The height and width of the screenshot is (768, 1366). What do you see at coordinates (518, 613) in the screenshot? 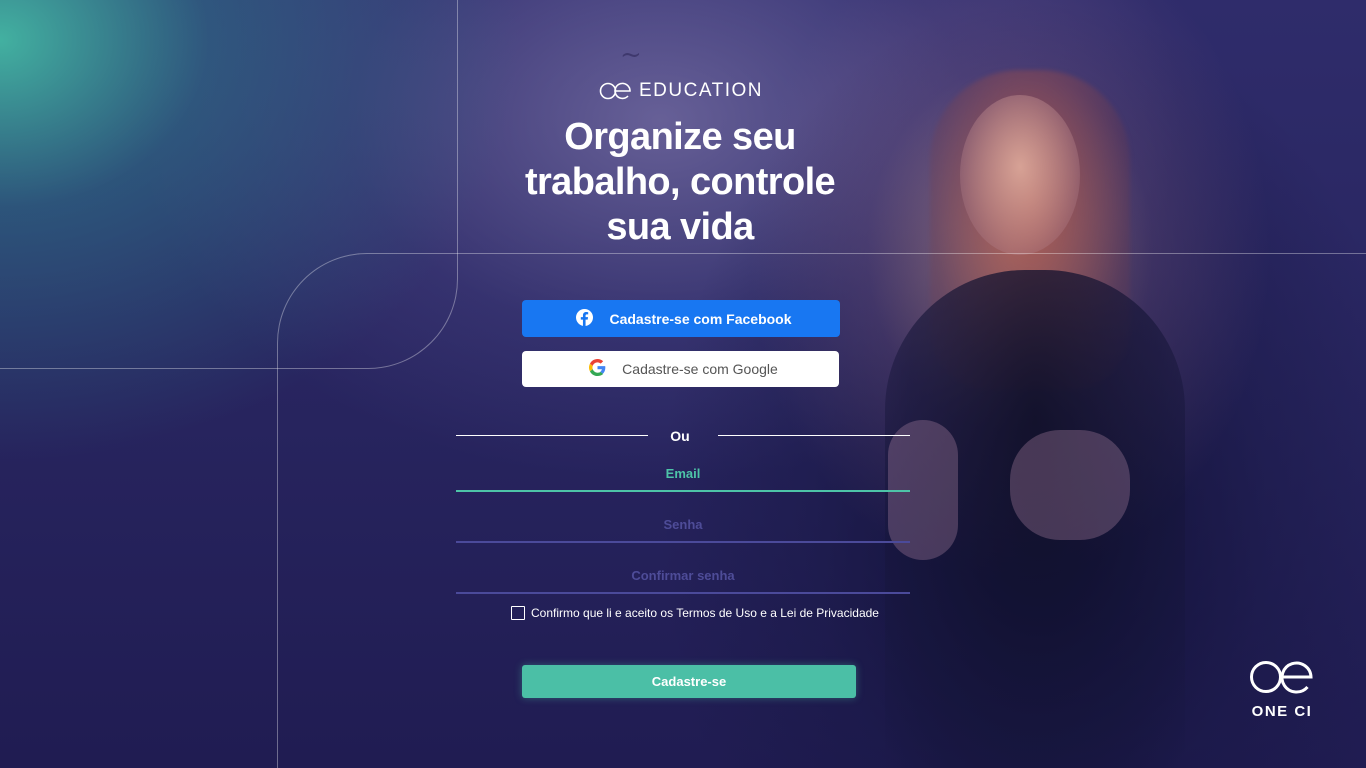
I see `terms-checkbox` at bounding box center [518, 613].